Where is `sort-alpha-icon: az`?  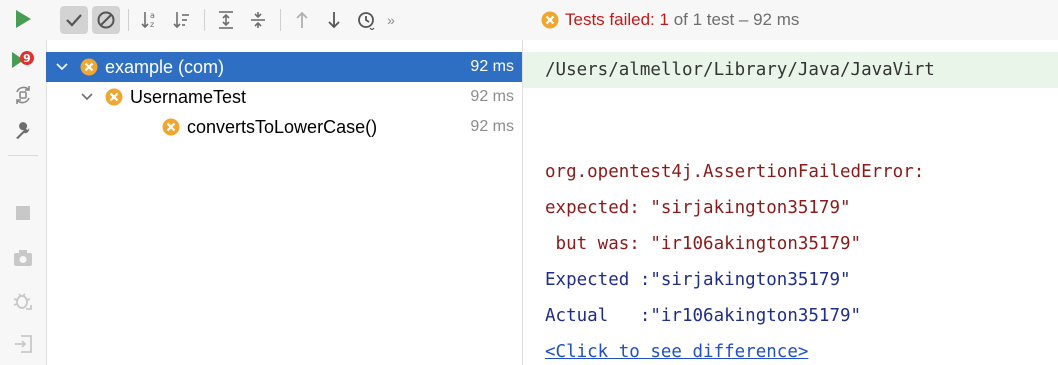 sort-alpha-icon: az is located at coordinates (150, 20).